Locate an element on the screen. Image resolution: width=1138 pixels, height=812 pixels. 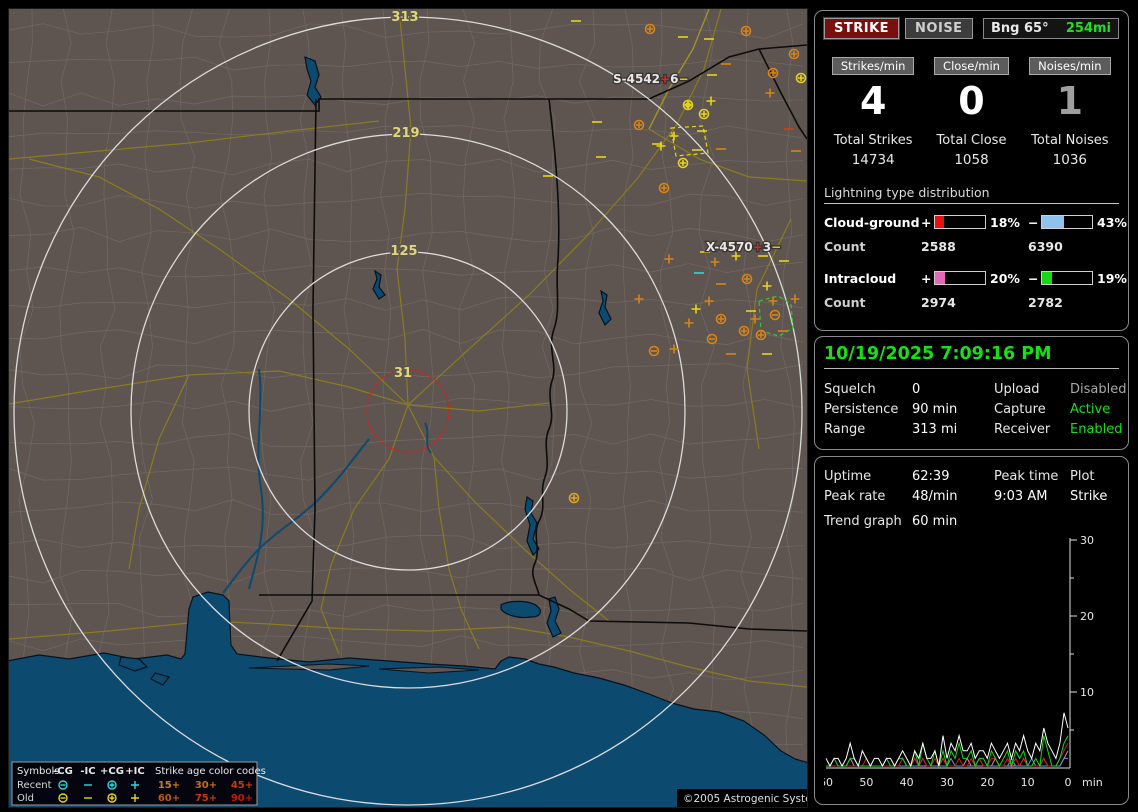
strike-age-code: 75+ is located at coordinates (206, 798).